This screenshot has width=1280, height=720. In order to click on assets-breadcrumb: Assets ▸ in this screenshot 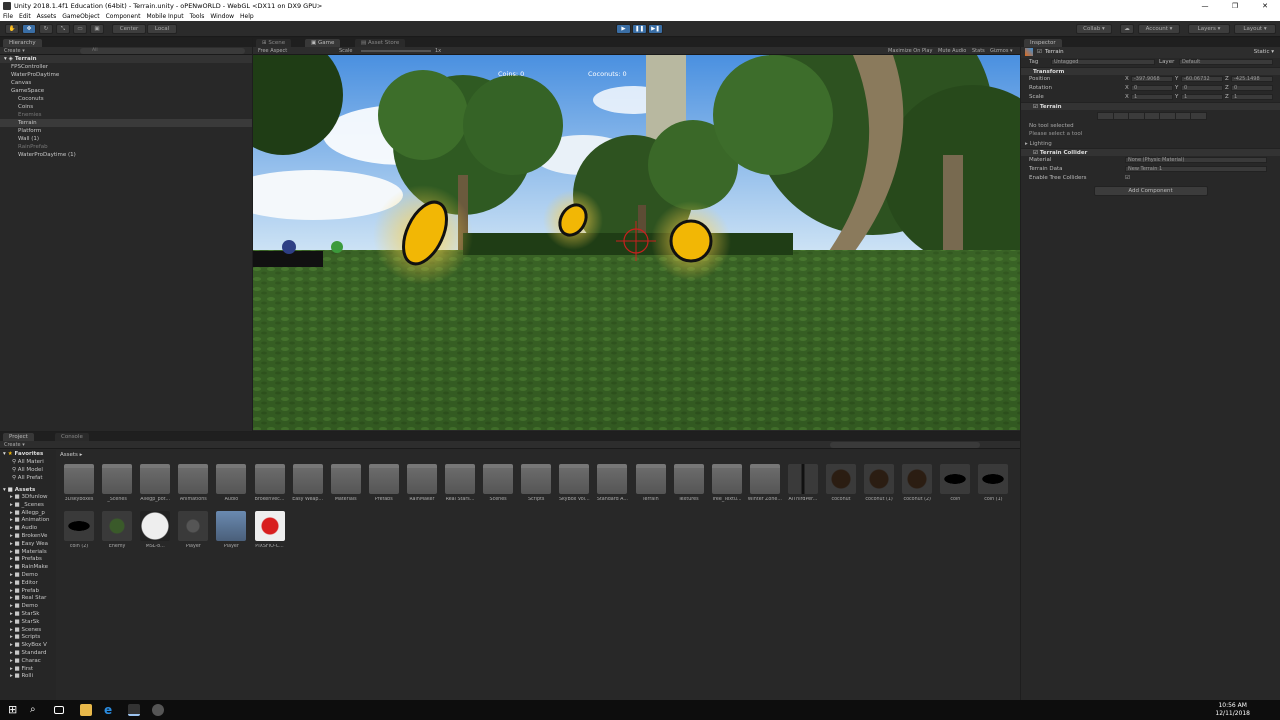, I will do `click(71, 455)`.